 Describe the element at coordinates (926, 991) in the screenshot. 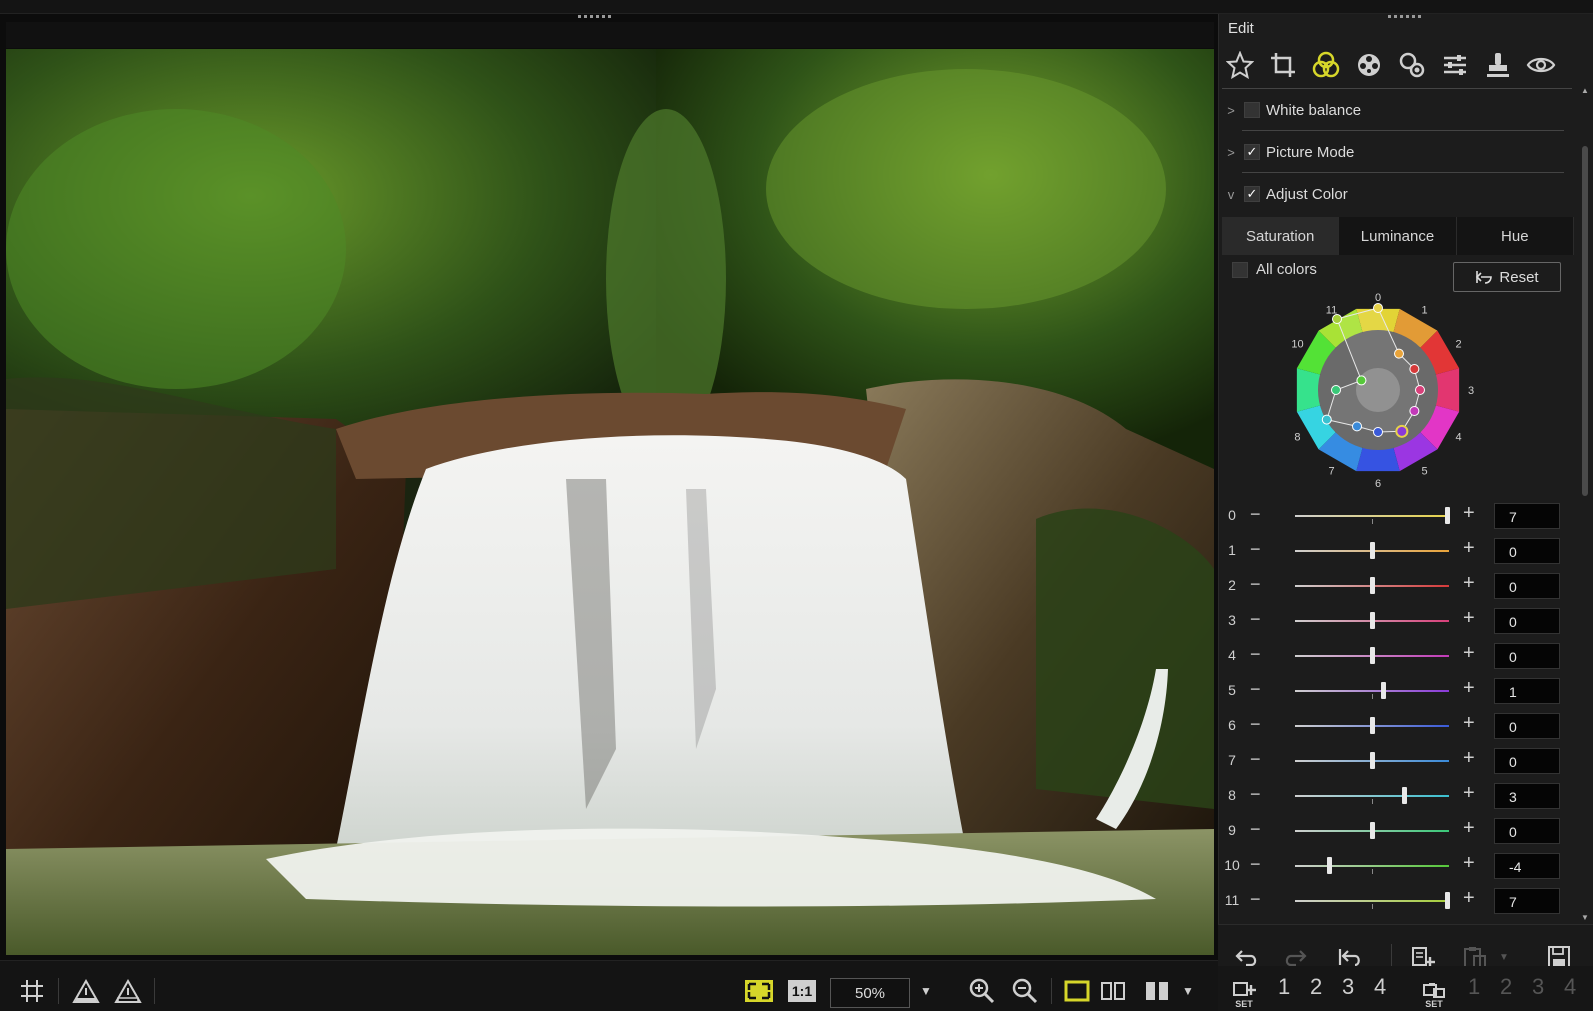

I see `zoom-dropdown-arrow-icon: ▼` at that location.